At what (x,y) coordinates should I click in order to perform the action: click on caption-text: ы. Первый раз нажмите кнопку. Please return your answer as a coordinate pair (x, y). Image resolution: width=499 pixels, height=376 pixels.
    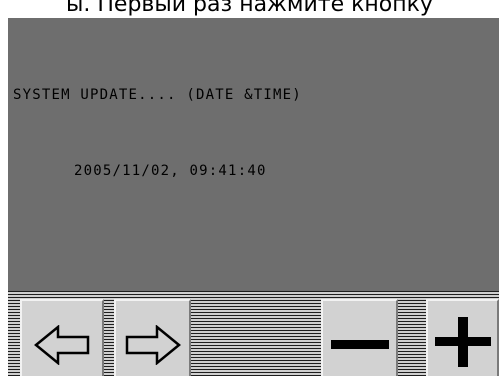
    Looking at the image, I should click on (249, 8).